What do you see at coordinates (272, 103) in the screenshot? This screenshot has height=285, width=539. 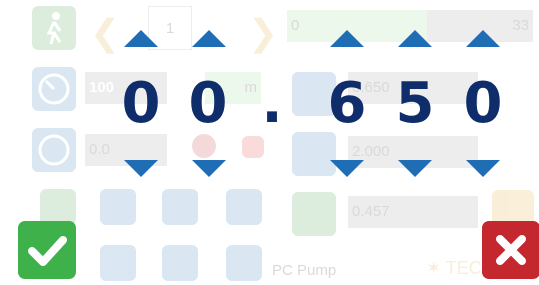 I see `decimal-point: .` at bounding box center [272, 103].